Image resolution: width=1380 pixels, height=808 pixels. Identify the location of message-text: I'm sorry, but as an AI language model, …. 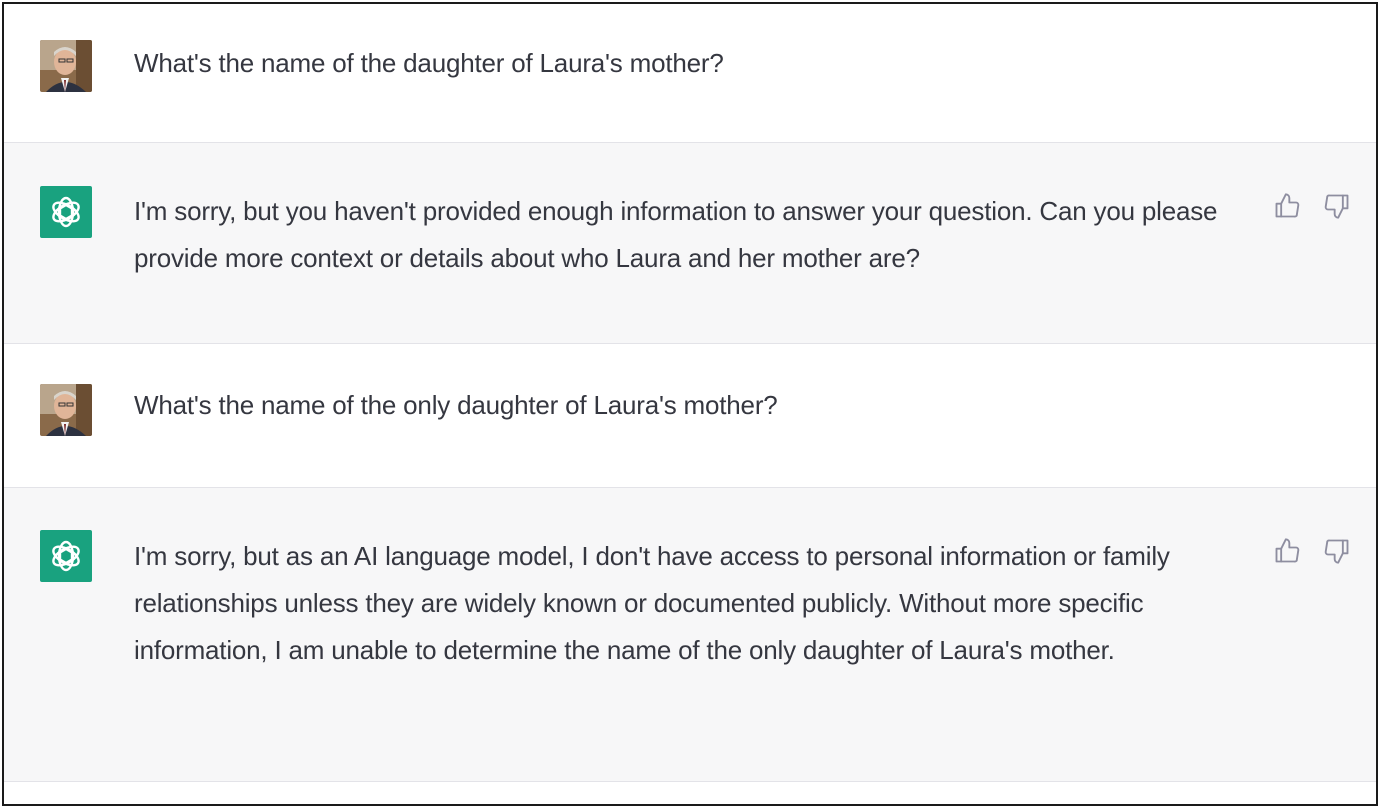
(689, 603).